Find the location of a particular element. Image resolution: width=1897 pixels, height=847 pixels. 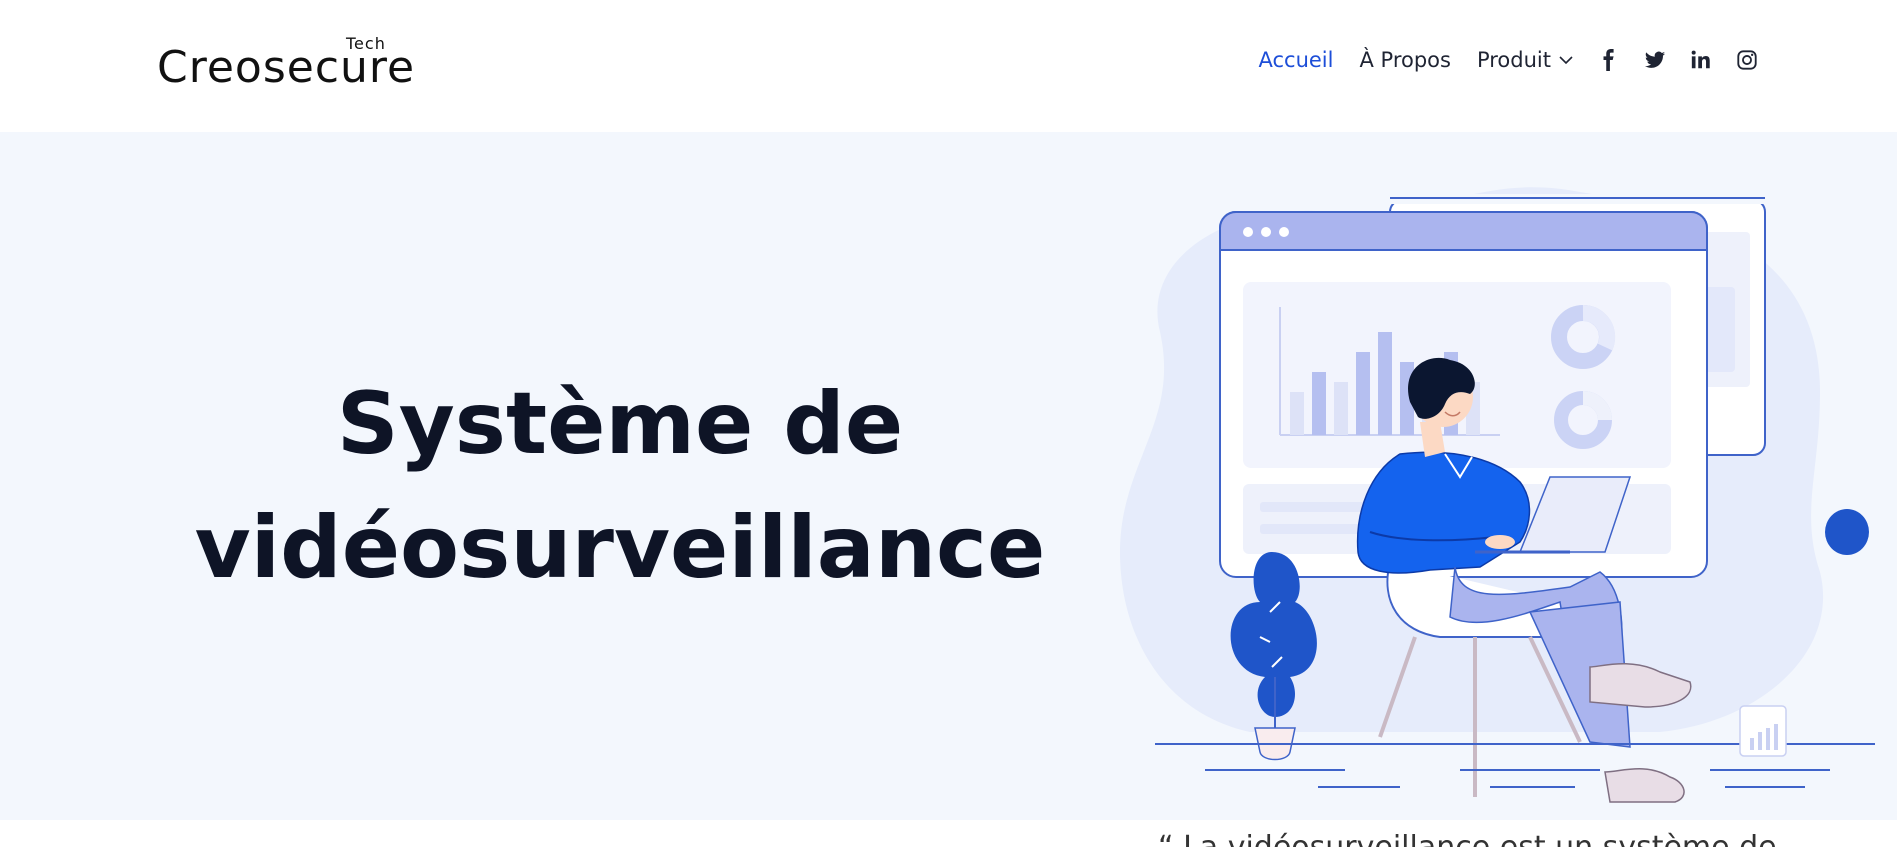

small-chart-card is located at coordinates (1763, 731).